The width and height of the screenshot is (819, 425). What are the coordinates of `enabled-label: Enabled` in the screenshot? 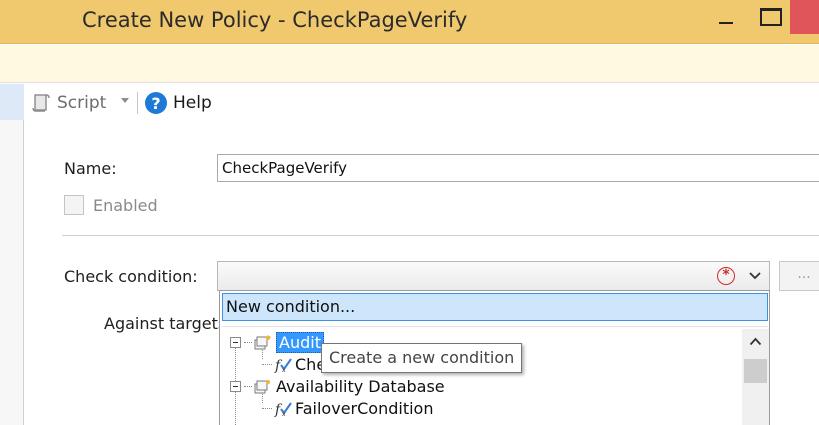 It's located at (125, 205).